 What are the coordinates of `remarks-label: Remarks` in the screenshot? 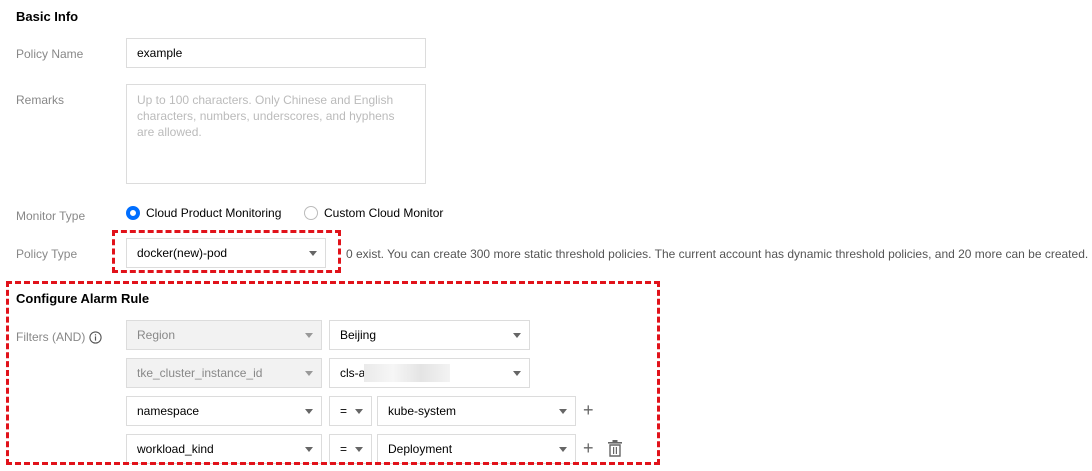 It's located at (40, 100).